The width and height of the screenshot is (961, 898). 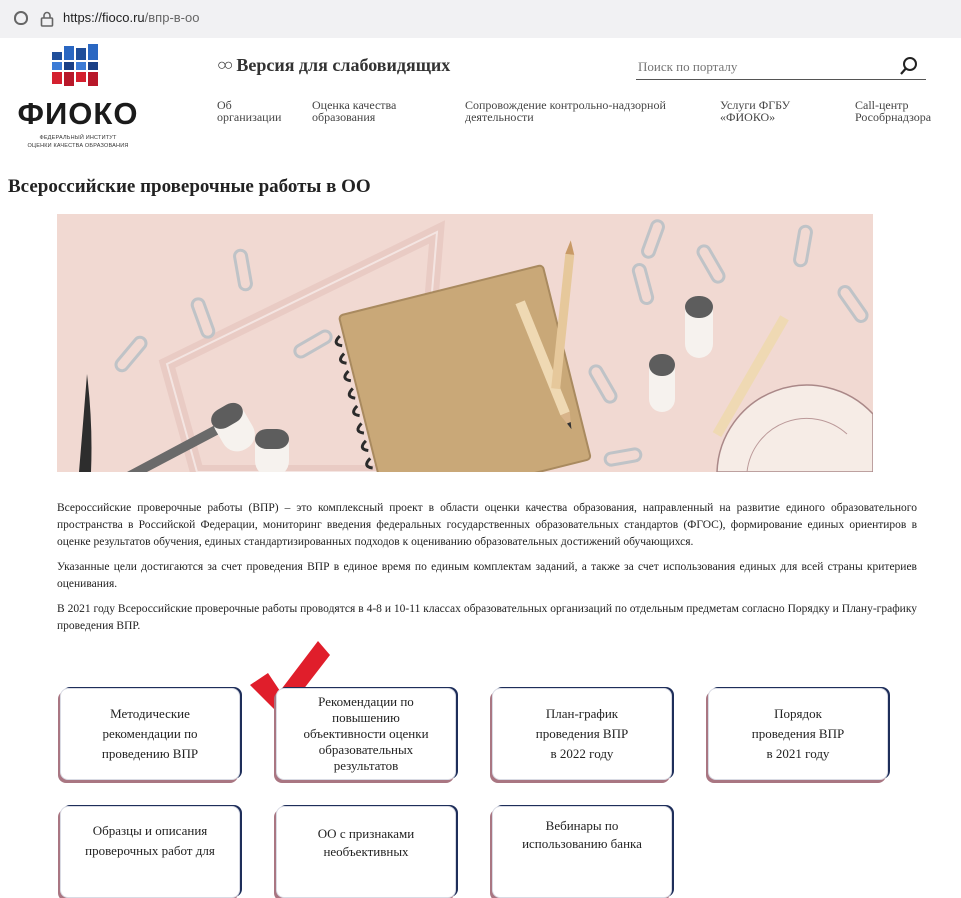 I want to click on search-bar, so click(x=781, y=68).